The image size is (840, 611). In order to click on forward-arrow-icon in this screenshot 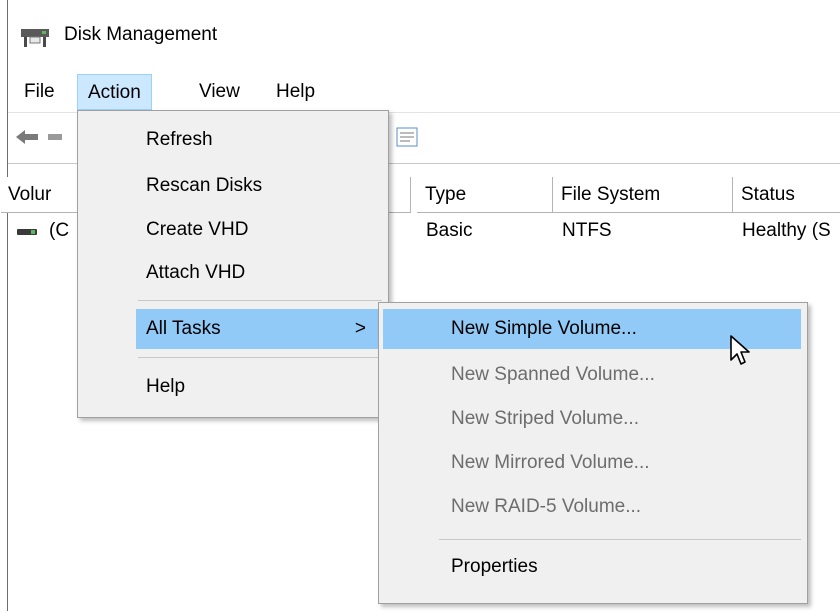, I will do `click(55, 137)`.